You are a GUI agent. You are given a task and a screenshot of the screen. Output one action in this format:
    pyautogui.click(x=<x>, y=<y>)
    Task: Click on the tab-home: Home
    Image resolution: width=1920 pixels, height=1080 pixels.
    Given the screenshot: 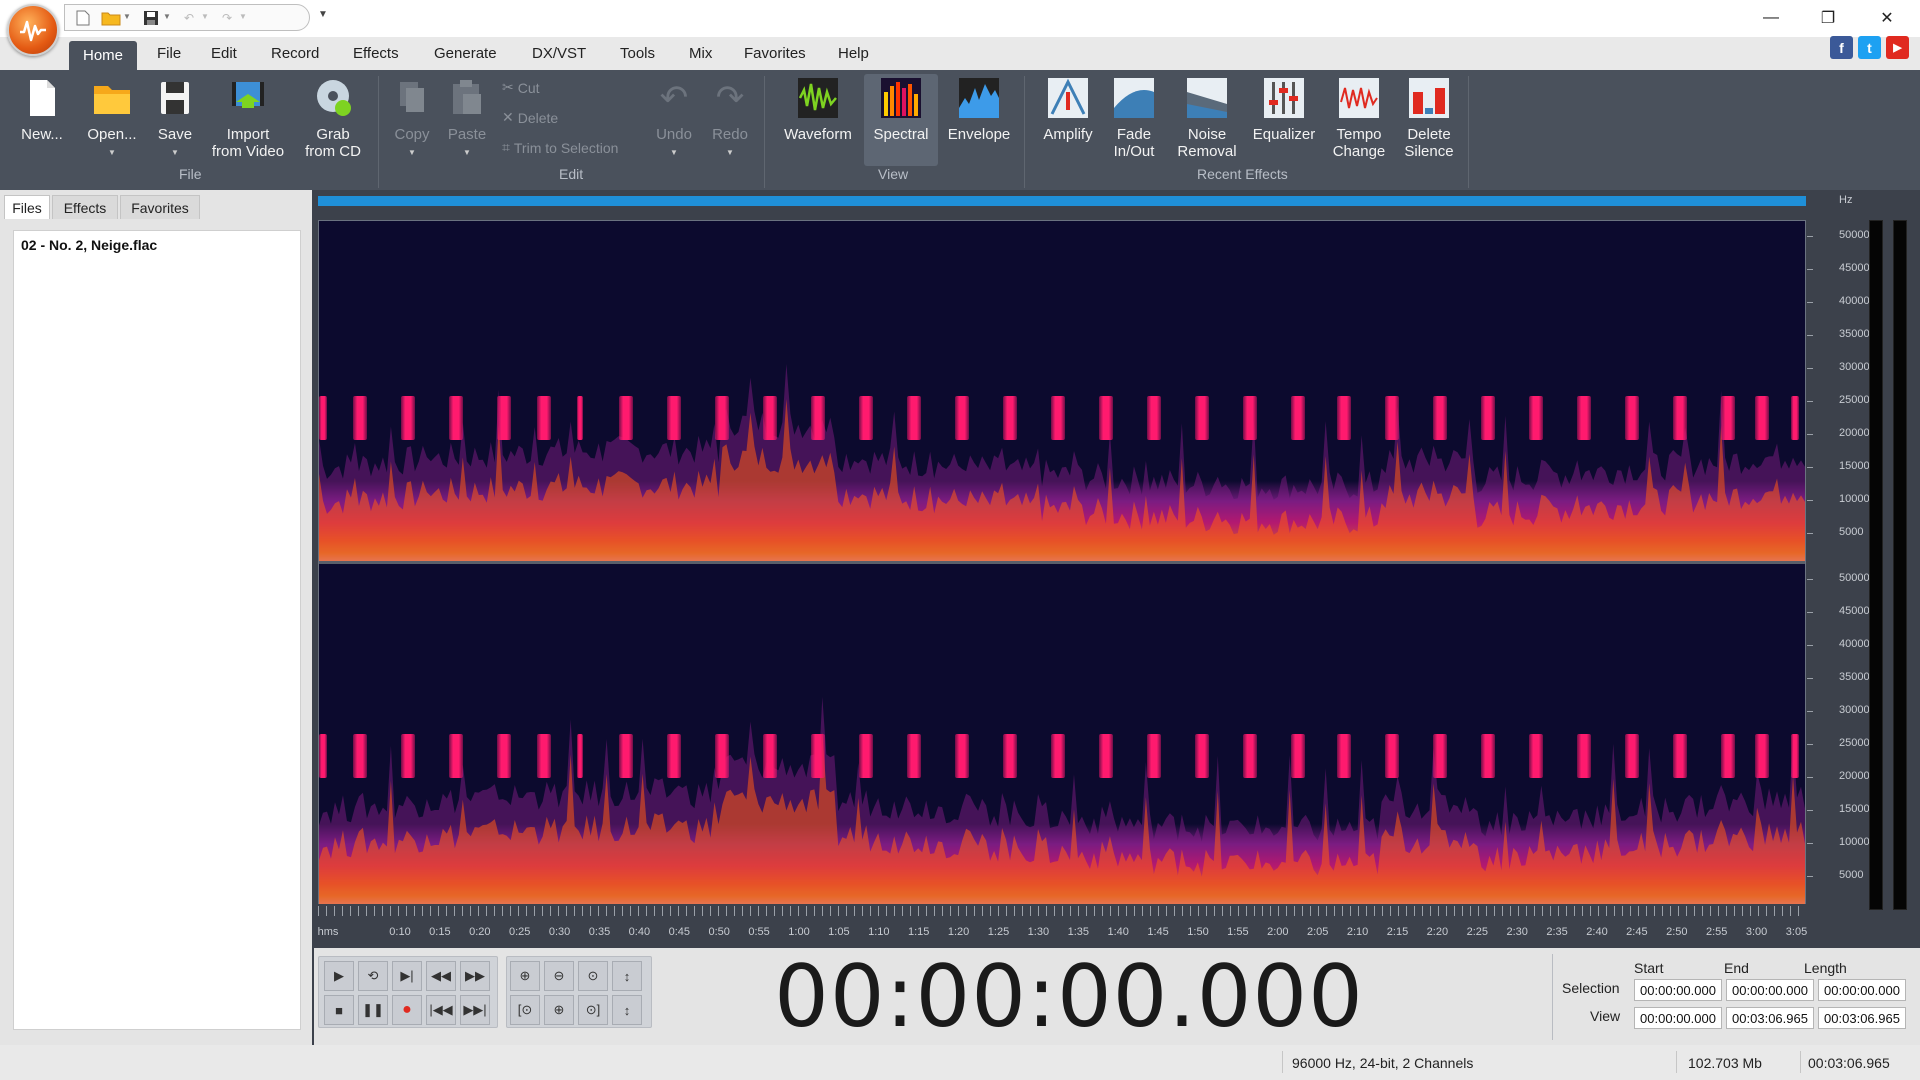 What is the action you would take?
    pyautogui.click(x=103, y=55)
    